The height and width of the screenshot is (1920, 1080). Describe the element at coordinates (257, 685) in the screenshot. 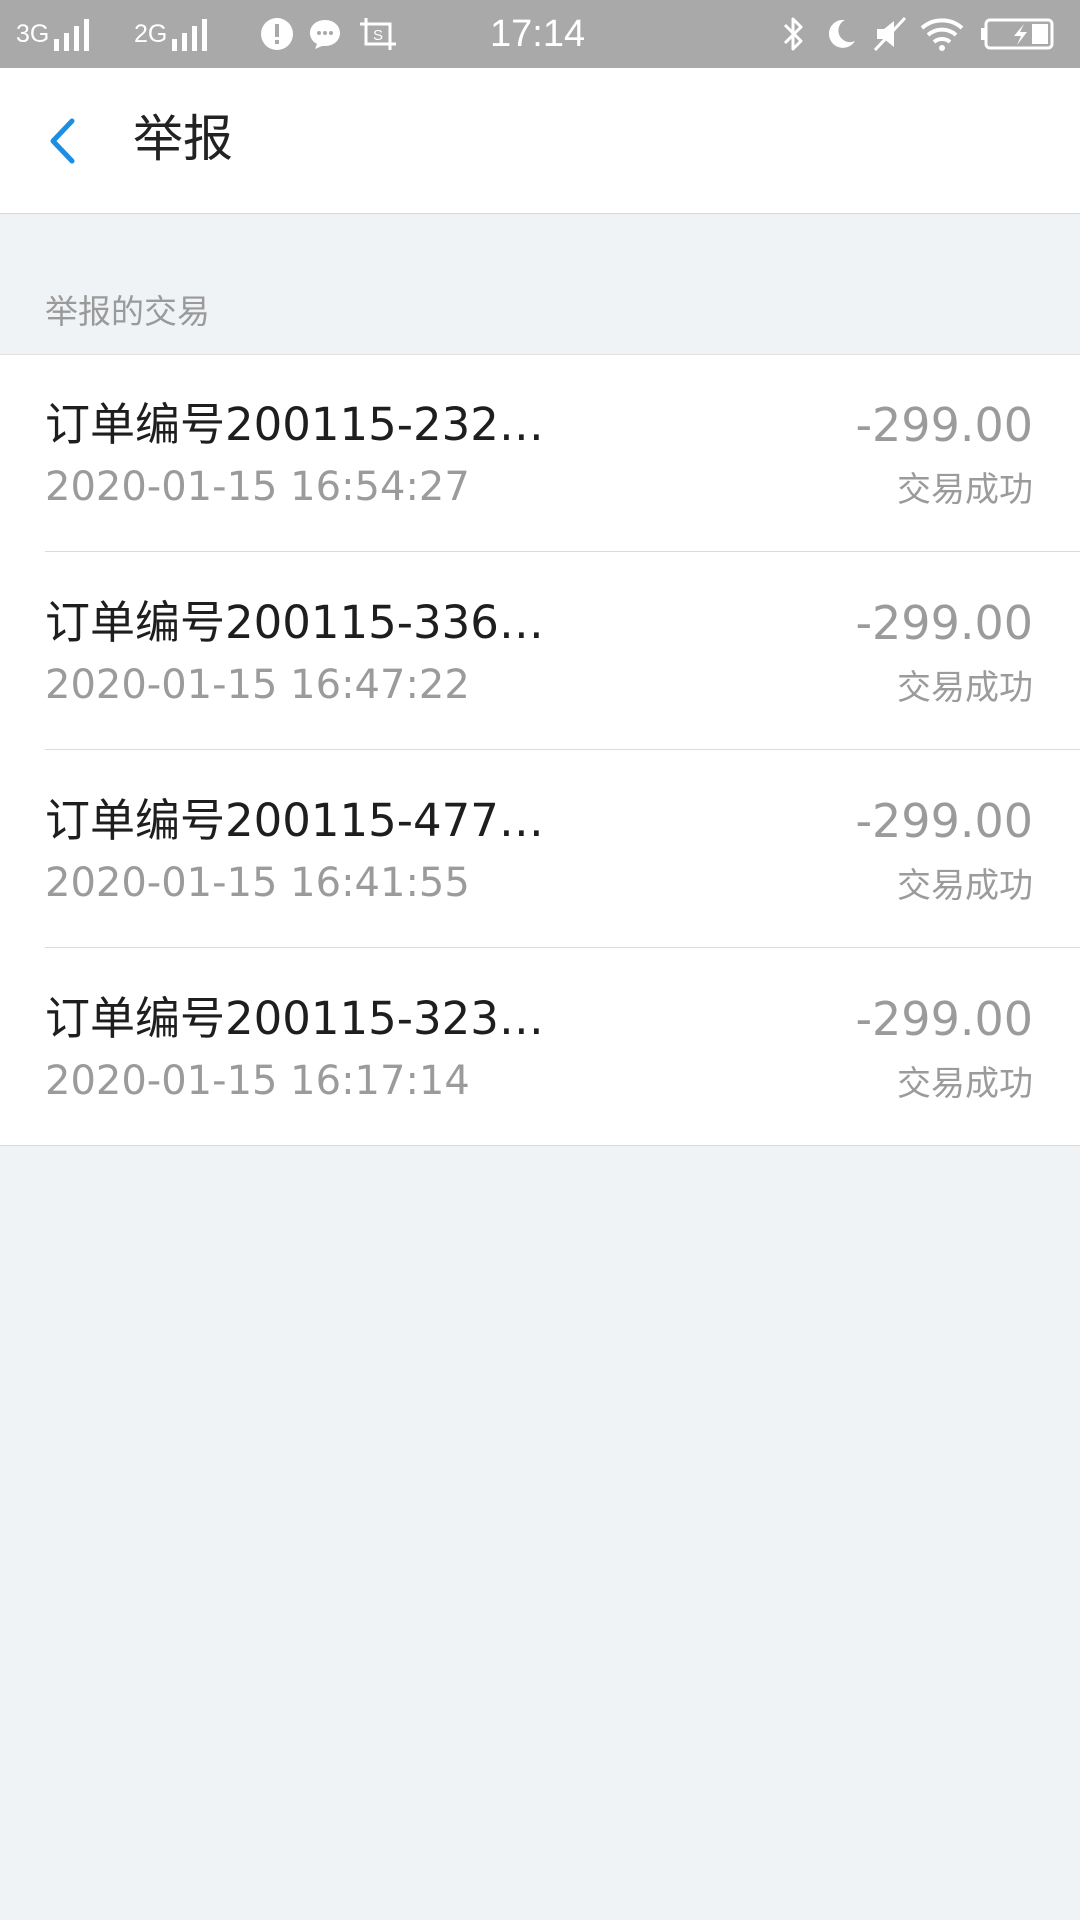

I see `order-time: 2020-01-15 16:47:22` at that location.